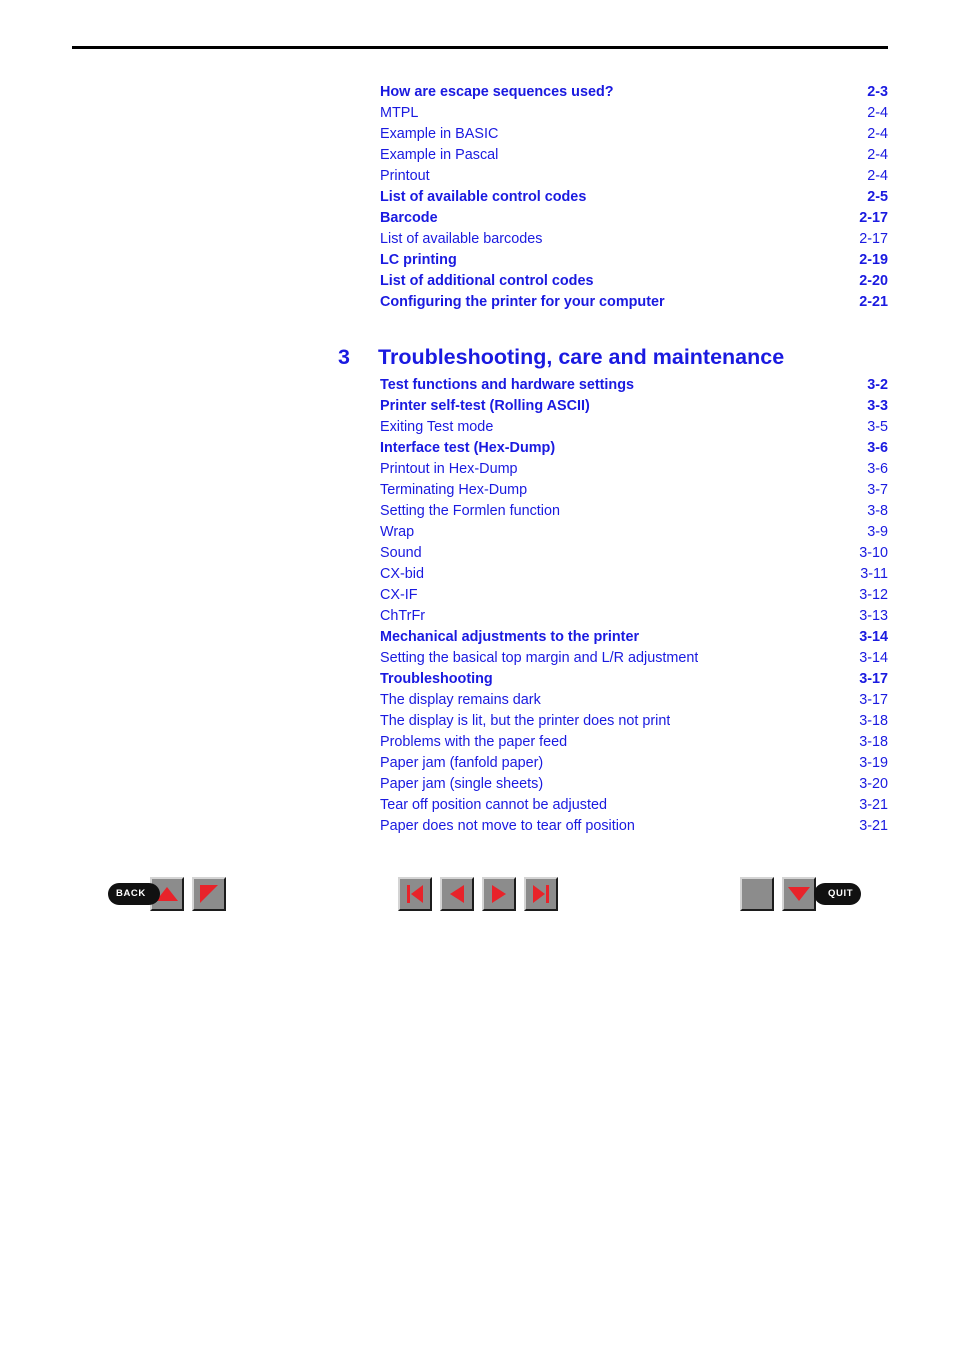 Image resolution: width=954 pixels, height=1351 pixels. What do you see at coordinates (497, 92) in the screenshot?
I see `toc-entry-title: How are escape sequences used?` at bounding box center [497, 92].